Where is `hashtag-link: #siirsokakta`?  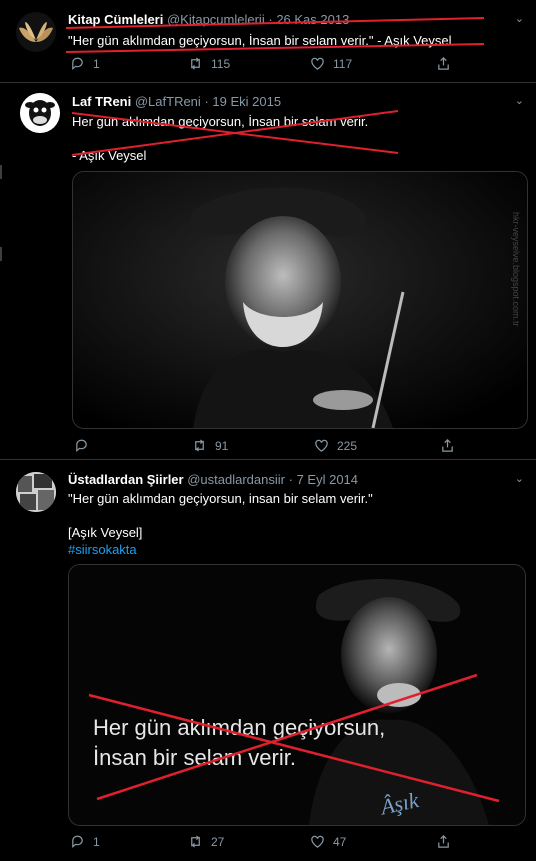
hashtag-link: #siirsokakta is located at coordinates (102, 549).